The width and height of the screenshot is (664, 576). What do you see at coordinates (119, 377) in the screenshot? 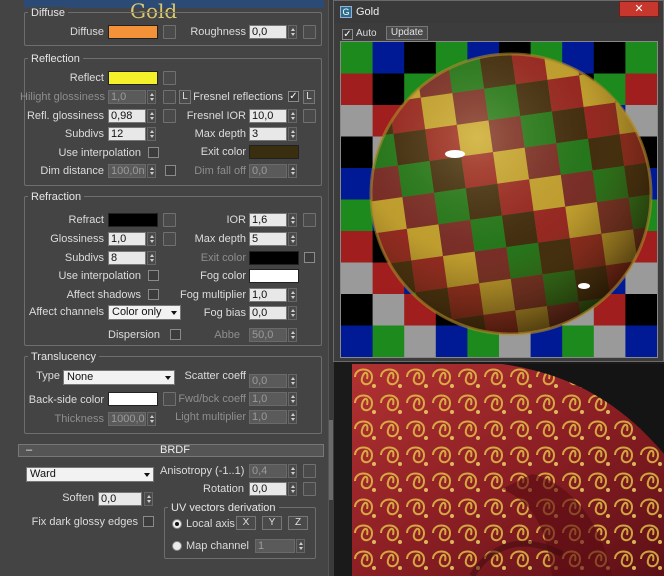
I see `transl-type-dropdown: None` at bounding box center [119, 377].